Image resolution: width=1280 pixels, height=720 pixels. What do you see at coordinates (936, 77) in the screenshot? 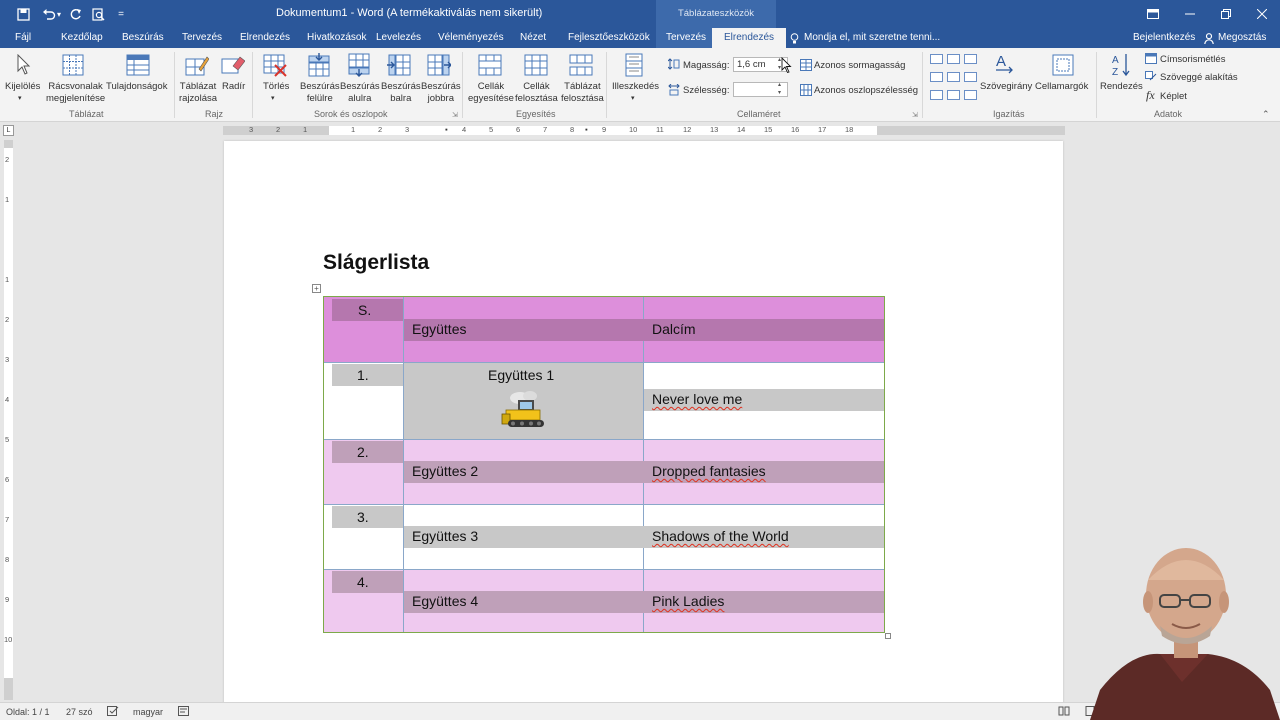
I see `align-middle-left-icon` at bounding box center [936, 77].